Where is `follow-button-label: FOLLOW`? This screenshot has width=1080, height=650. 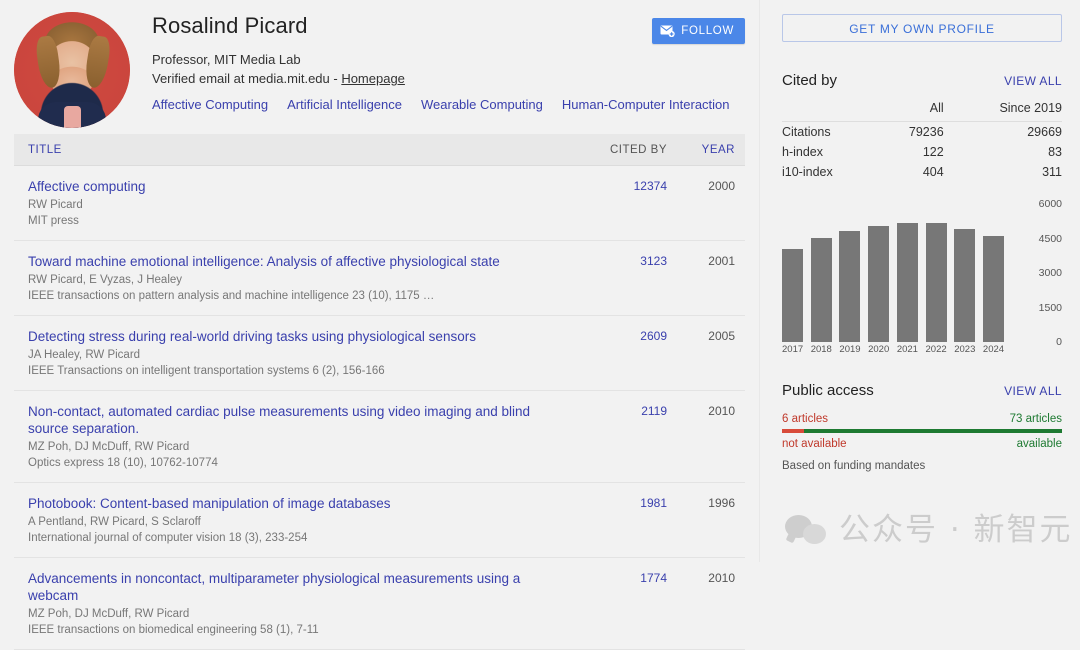
follow-button-label: FOLLOW is located at coordinates (707, 31).